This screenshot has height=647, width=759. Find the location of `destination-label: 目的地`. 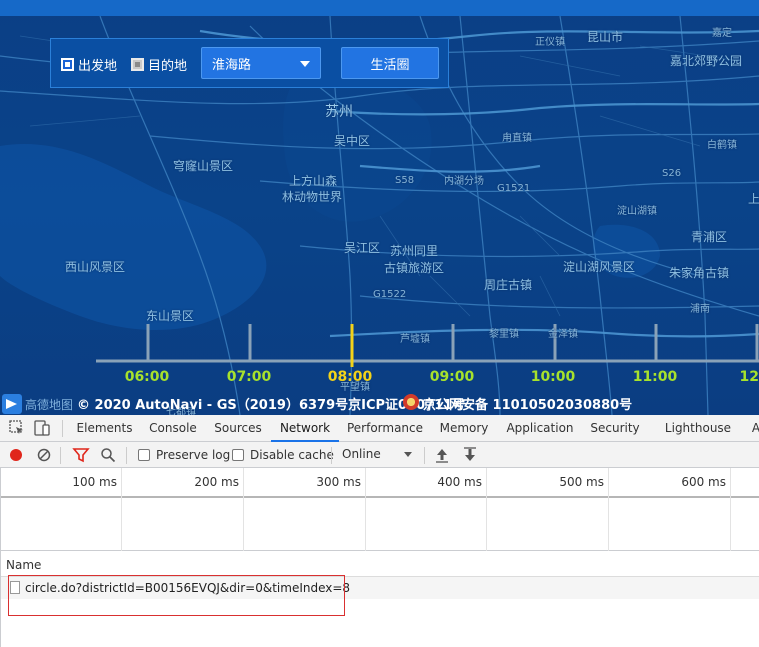

destination-label: 目的地 is located at coordinates (168, 66).